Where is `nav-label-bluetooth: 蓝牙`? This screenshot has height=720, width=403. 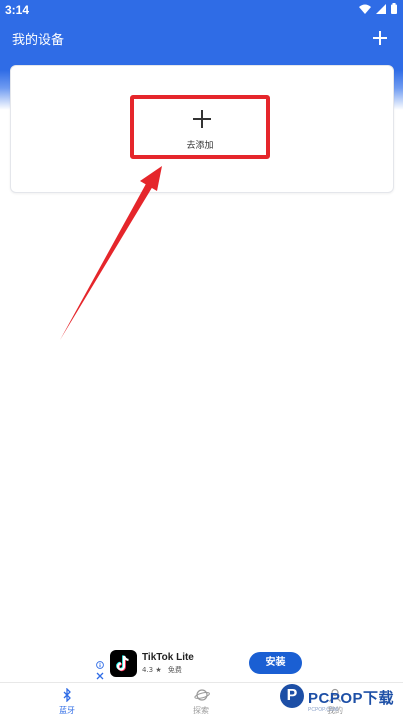 nav-label-bluetooth: 蓝牙 is located at coordinates (67, 710).